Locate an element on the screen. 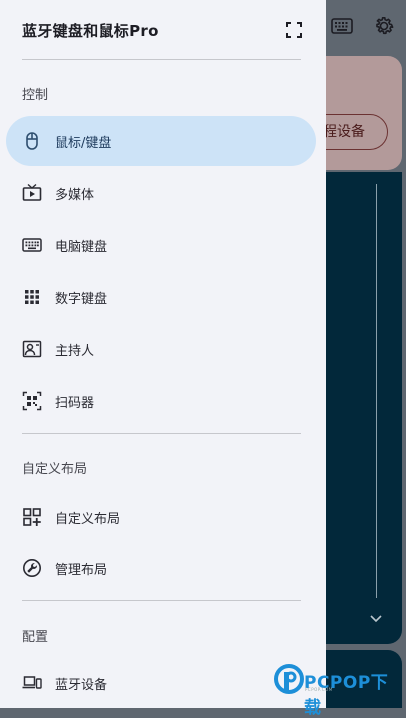 The height and width of the screenshot is (718, 406). nav-item-mouse-keyboard: 鼠标/键盘 is located at coordinates (161, 141).